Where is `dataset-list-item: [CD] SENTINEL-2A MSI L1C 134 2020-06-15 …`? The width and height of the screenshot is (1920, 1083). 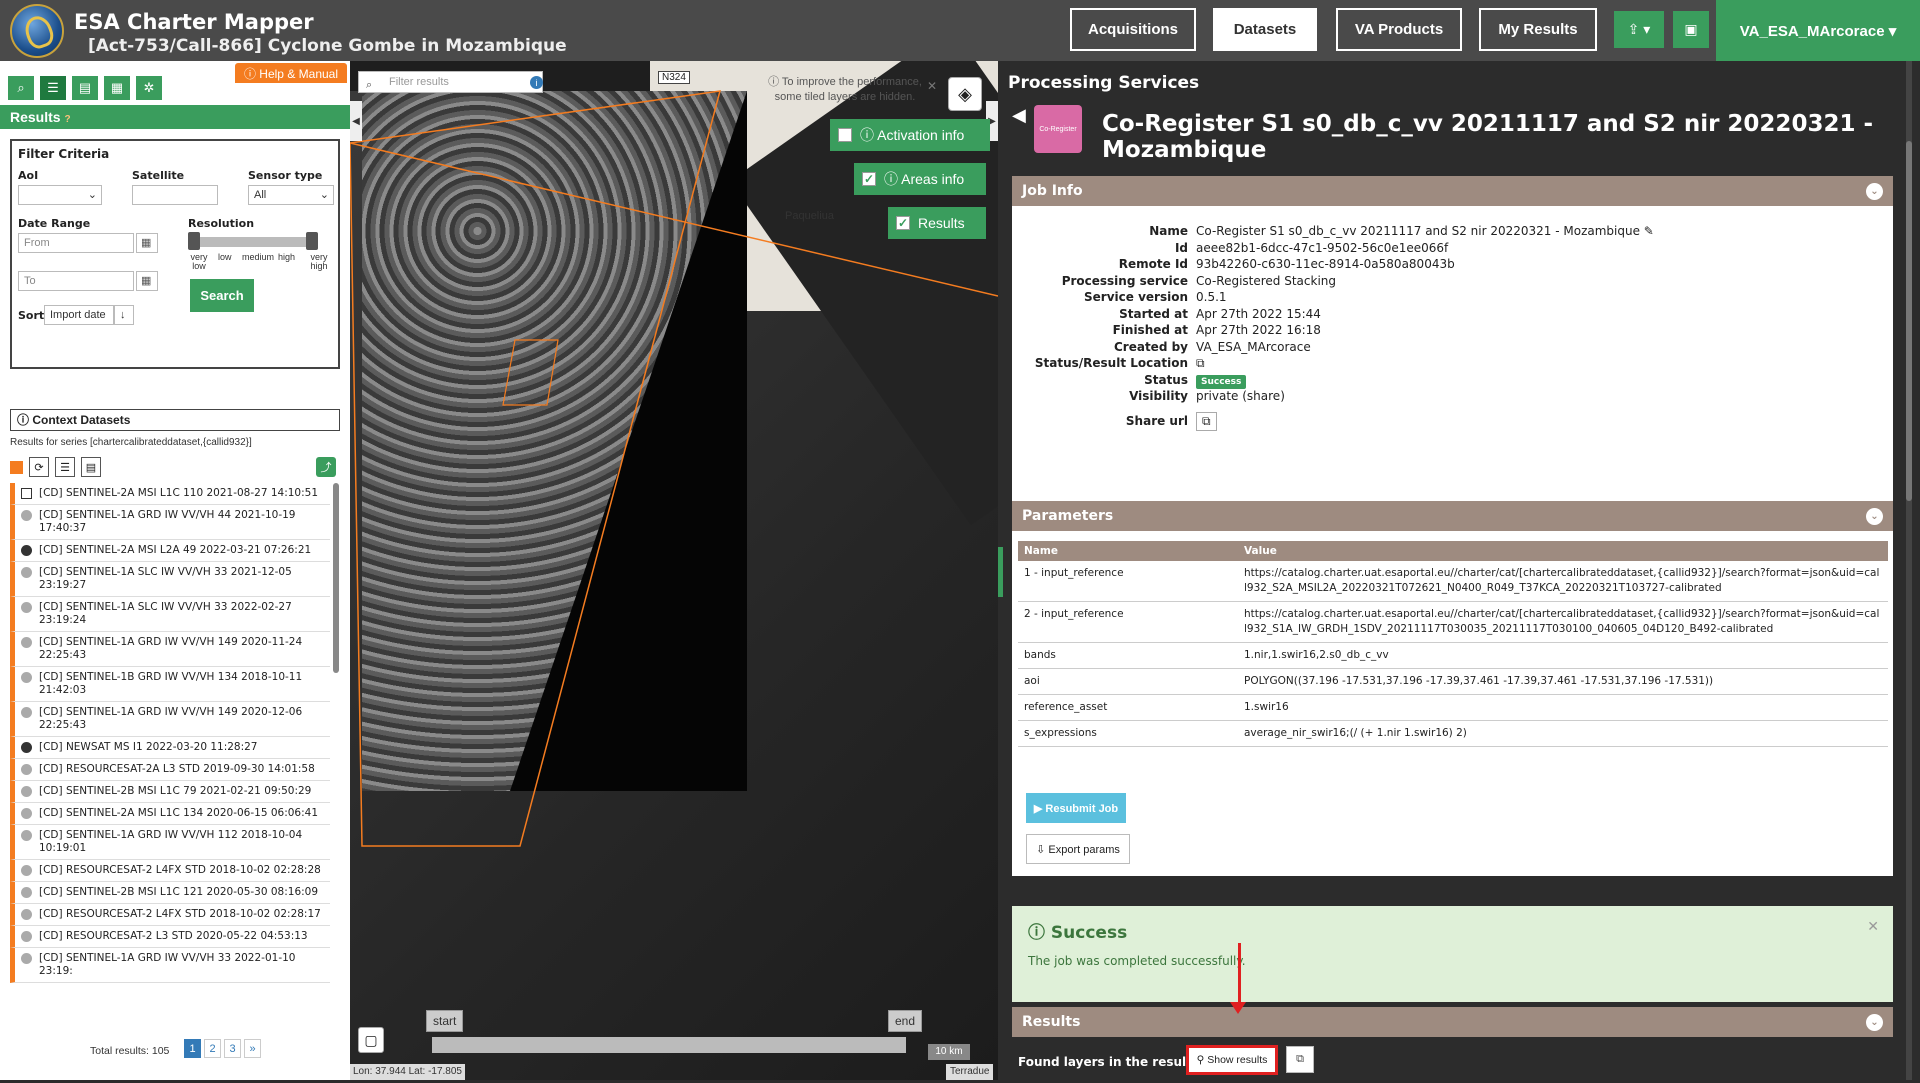
dataset-list-item: [CD] SENTINEL-2A MSI L1C 134 2020-06-15 … is located at coordinates (170, 814).